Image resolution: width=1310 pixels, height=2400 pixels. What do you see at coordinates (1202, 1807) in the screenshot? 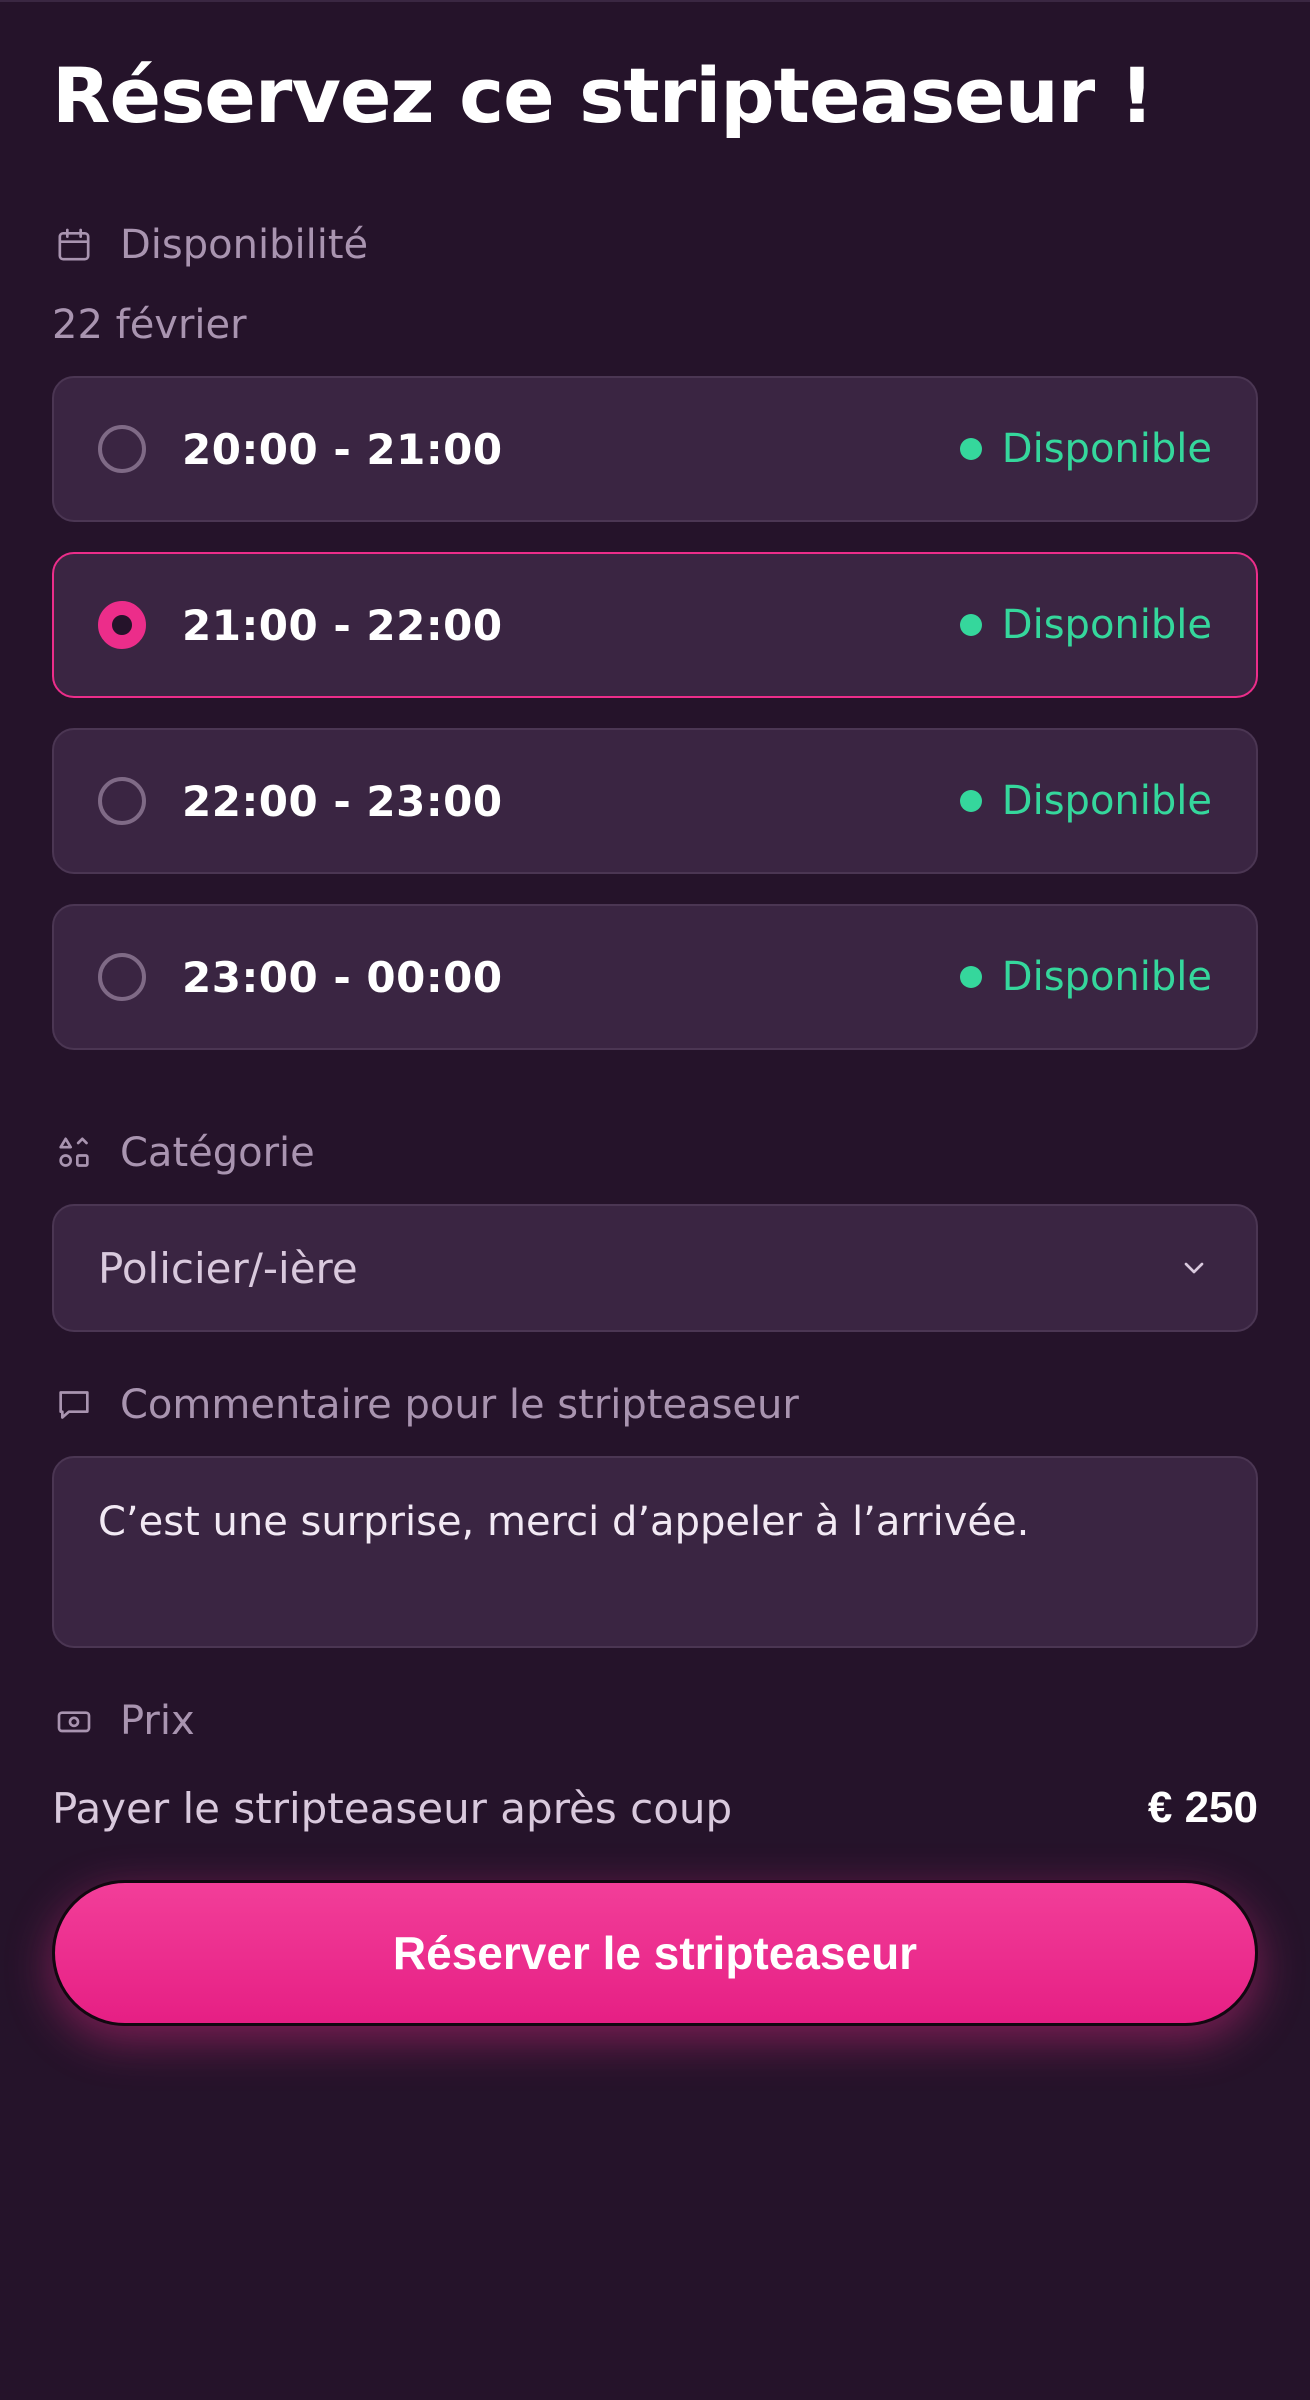
I see `price-amount: € 250` at bounding box center [1202, 1807].